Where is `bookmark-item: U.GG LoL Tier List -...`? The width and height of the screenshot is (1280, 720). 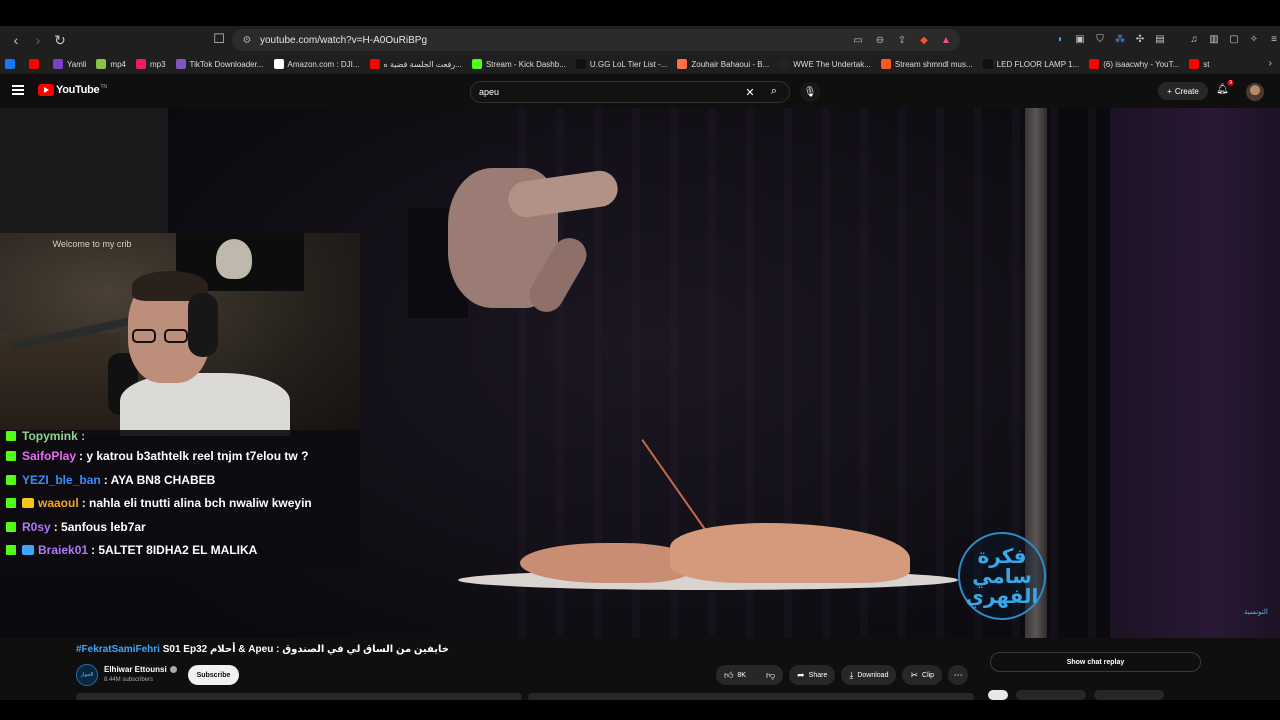
bookmark-item: U.GG LoL Tier List -... is located at coordinates (622, 64).